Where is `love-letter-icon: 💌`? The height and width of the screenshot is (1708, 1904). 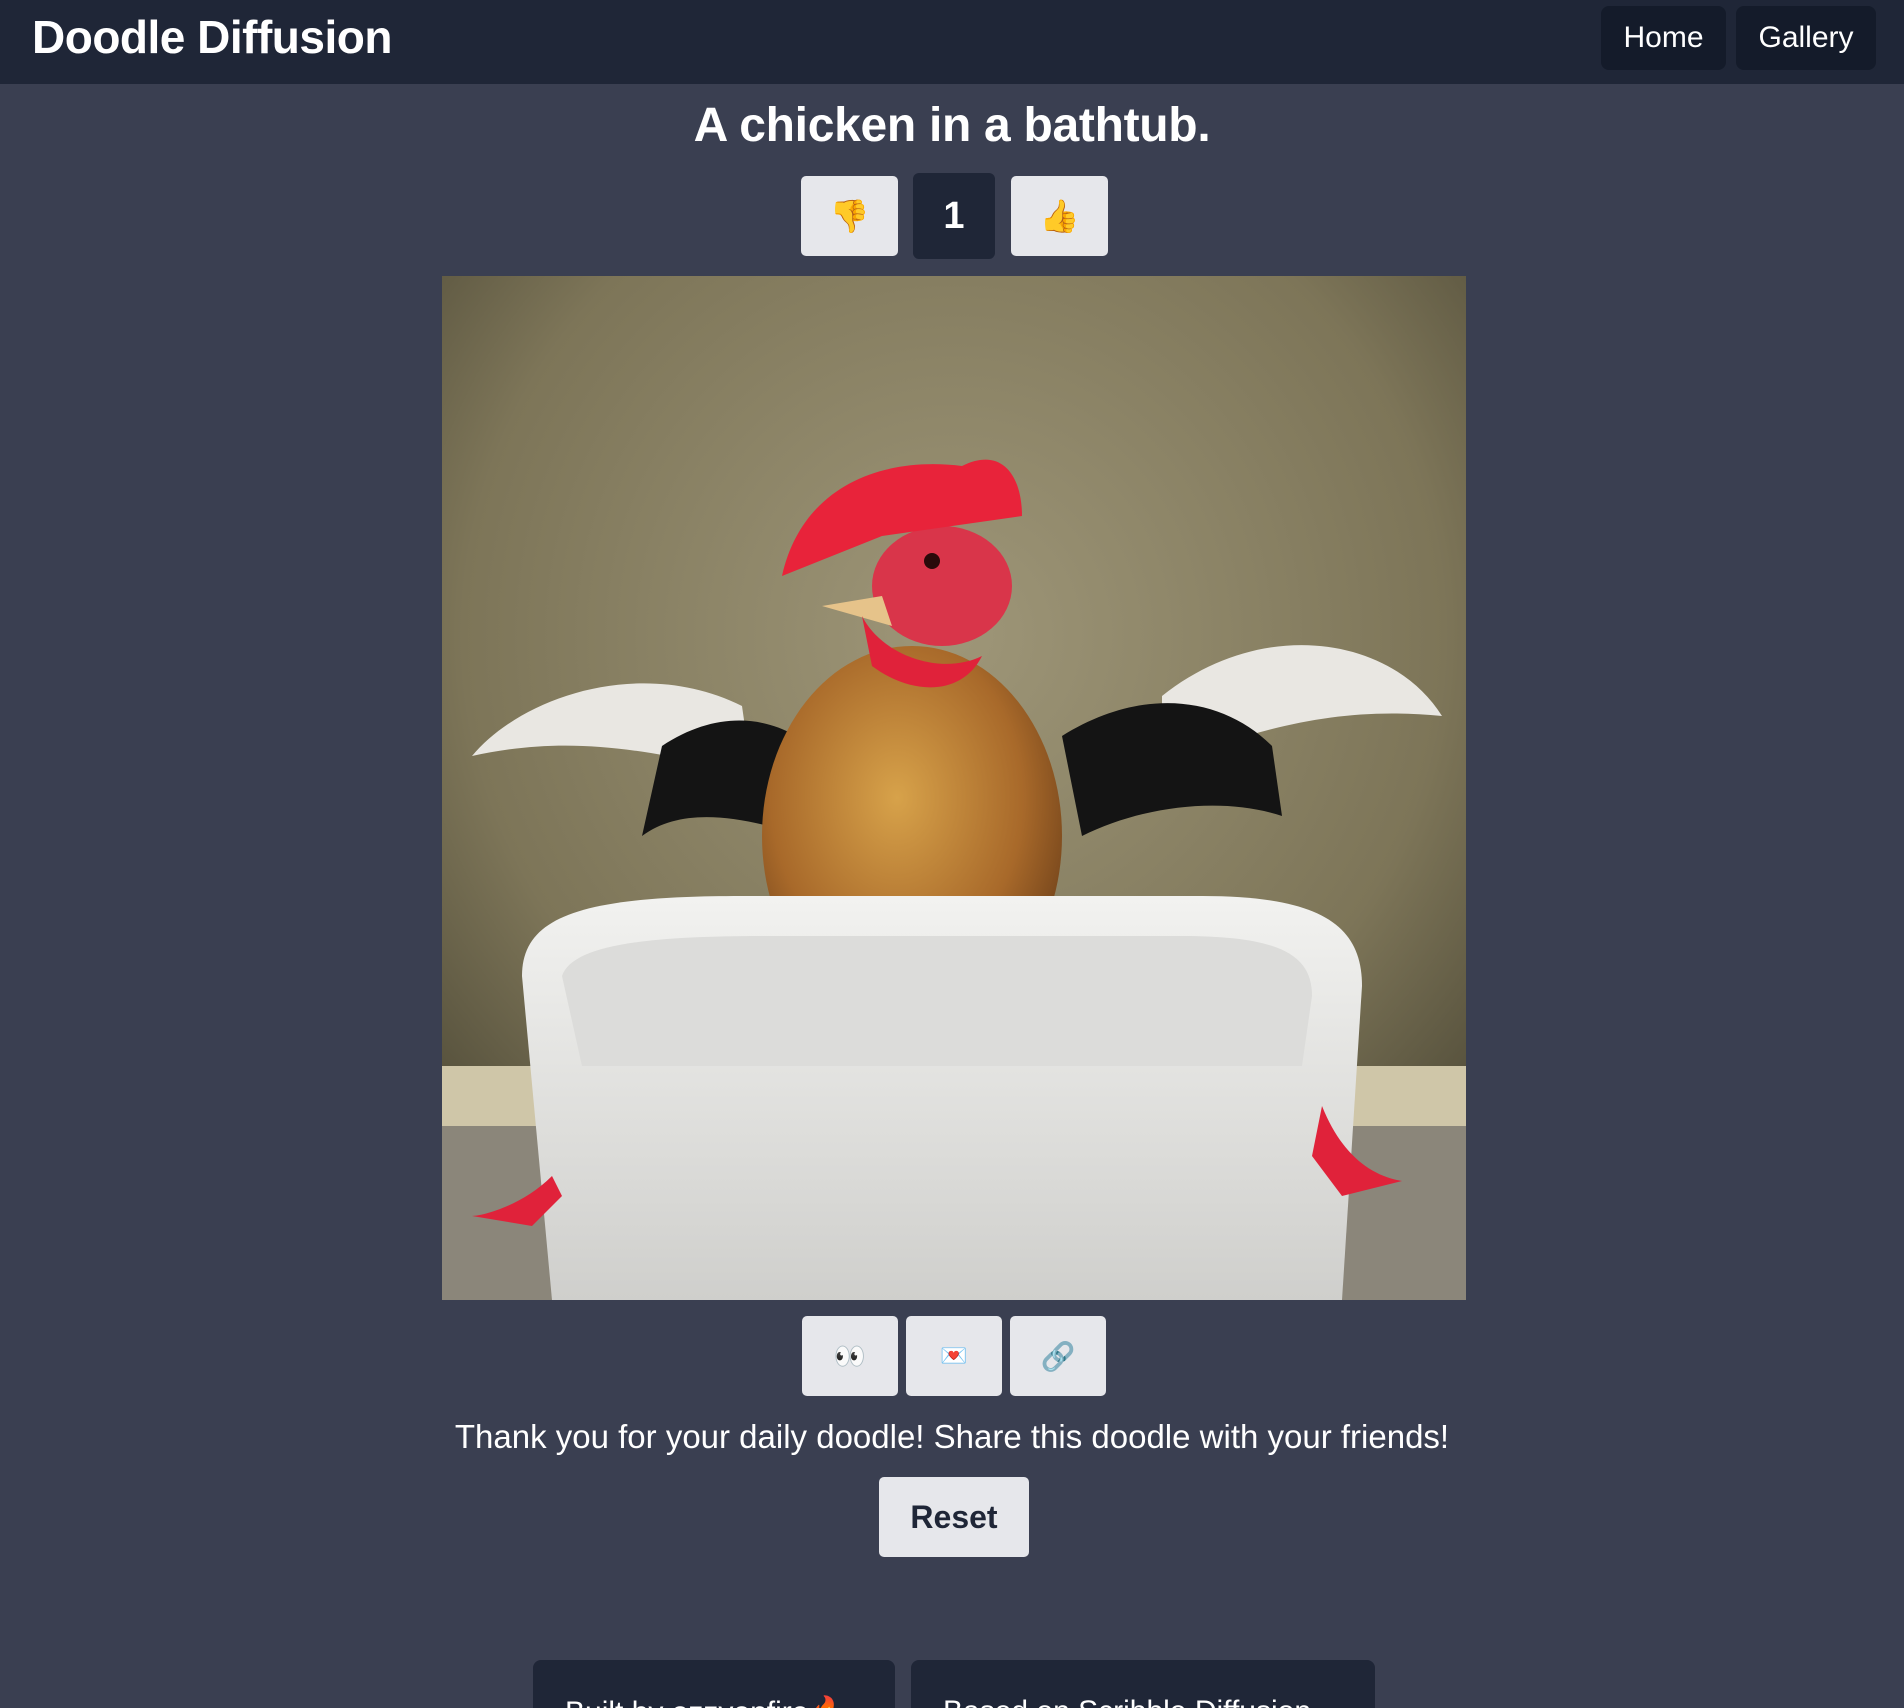
love-letter-icon: 💌 is located at coordinates (954, 1355).